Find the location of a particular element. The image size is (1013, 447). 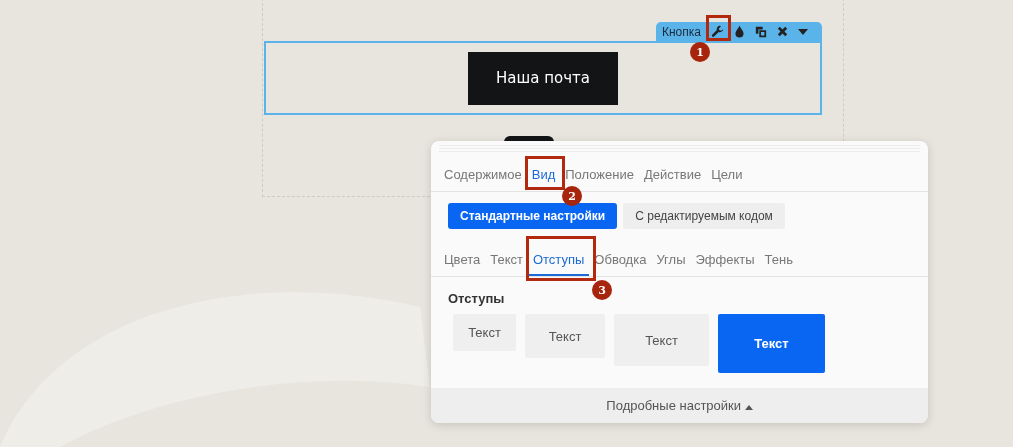

style-tab: Тень is located at coordinates (778, 261).